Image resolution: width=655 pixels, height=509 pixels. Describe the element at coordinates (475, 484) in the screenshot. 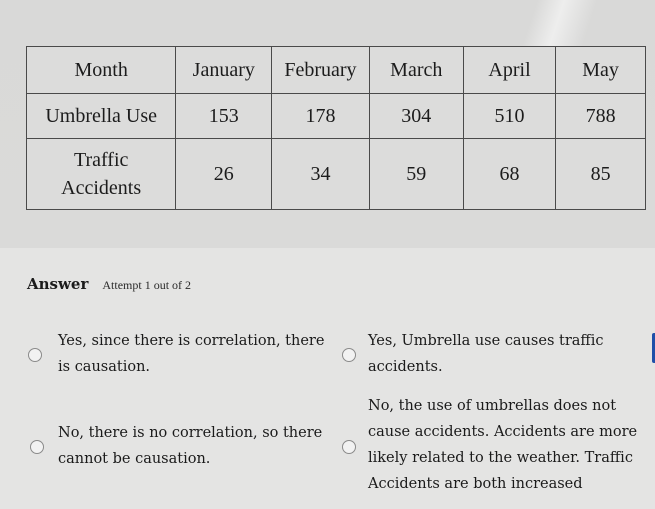

I see `option-line: Accidents are both increased` at that location.